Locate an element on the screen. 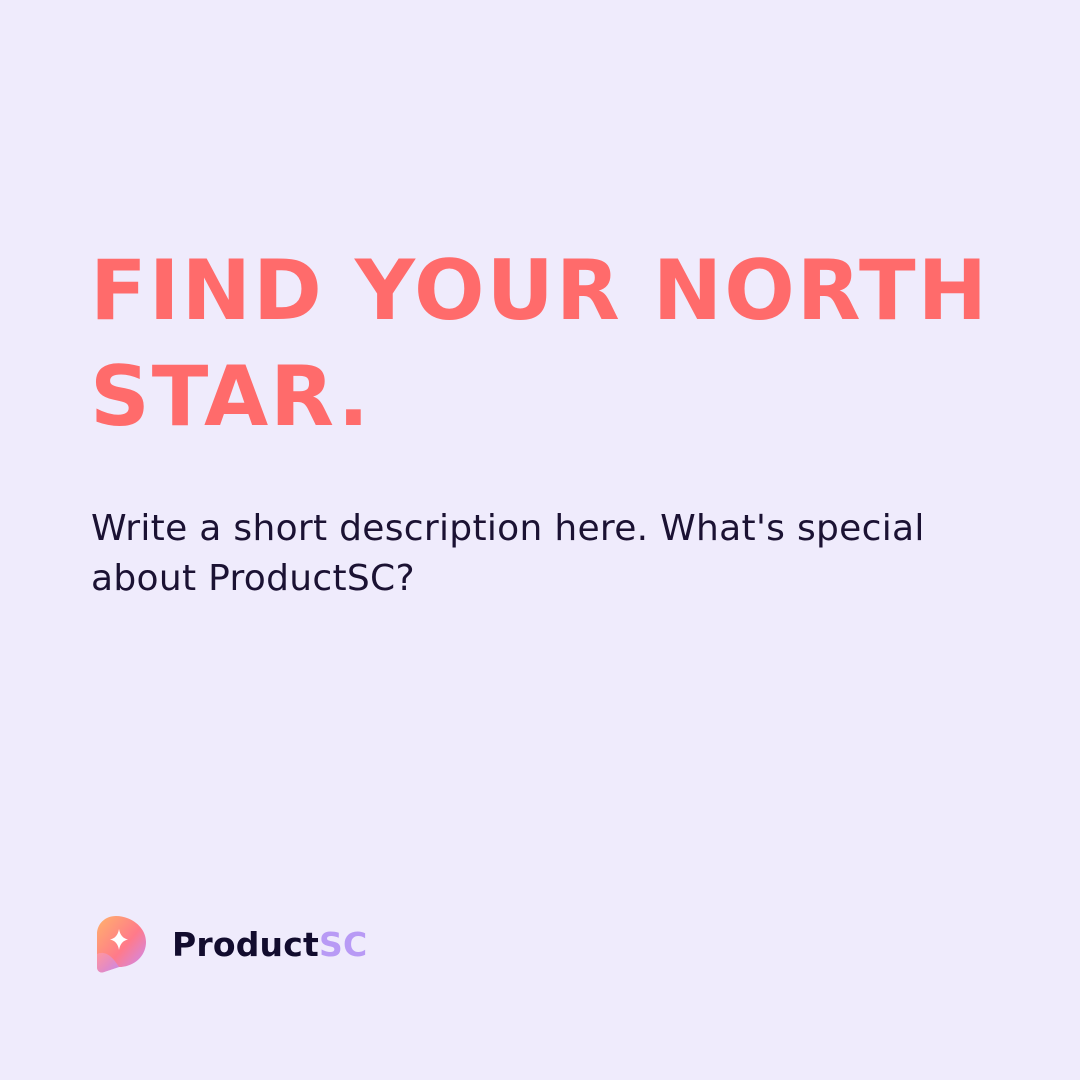  brand-lockup: ProductSC is located at coordinates (230, 944).